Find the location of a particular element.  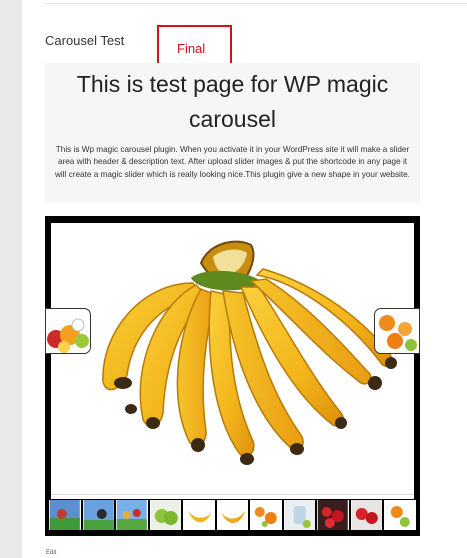

annotation-label: Final is located at coordinates (191, 48).